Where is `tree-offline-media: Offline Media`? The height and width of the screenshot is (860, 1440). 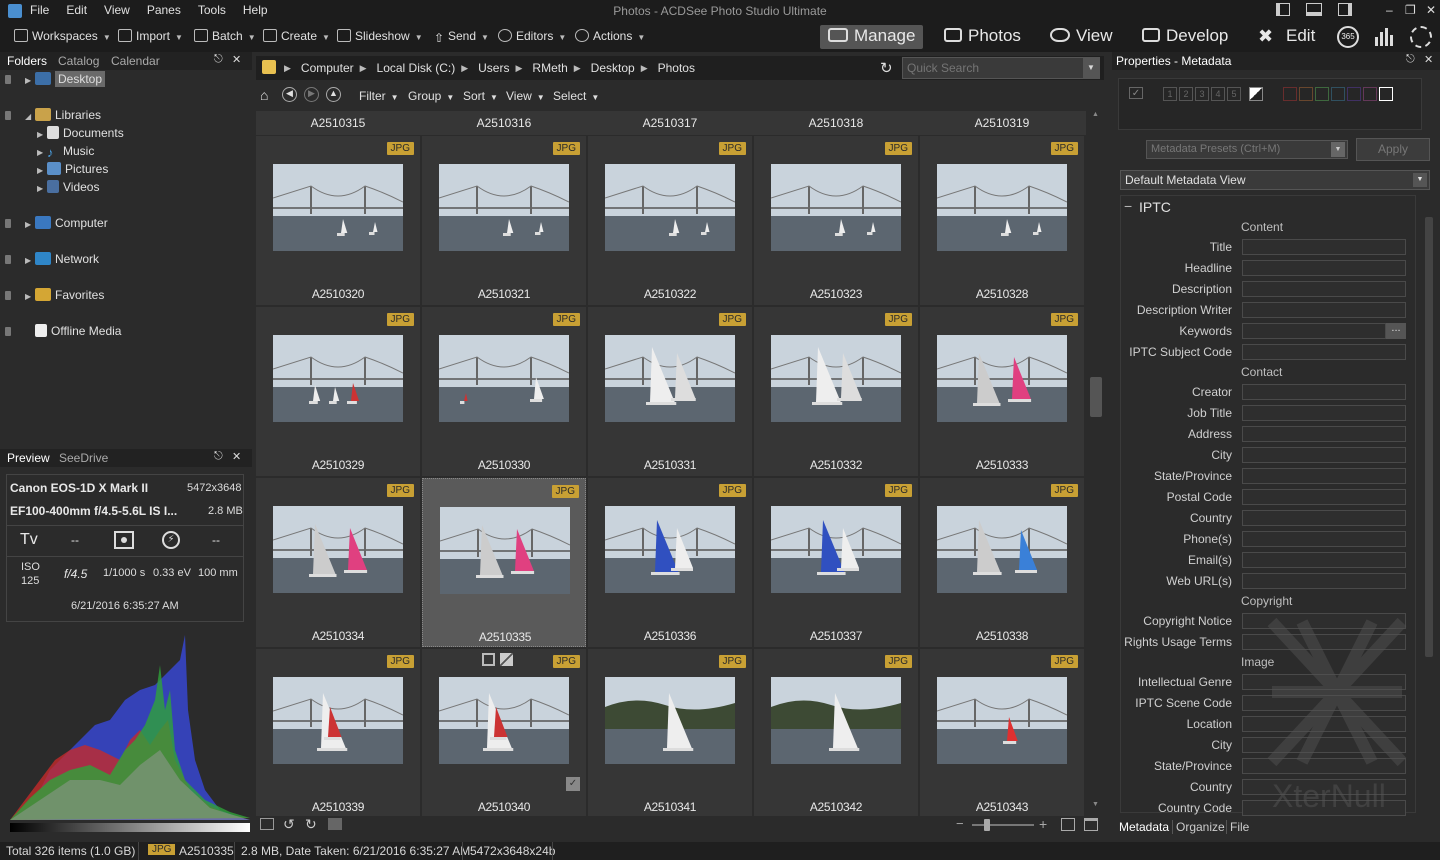 tree-offline-media: Offline Media is located at coordinates (63, 331).